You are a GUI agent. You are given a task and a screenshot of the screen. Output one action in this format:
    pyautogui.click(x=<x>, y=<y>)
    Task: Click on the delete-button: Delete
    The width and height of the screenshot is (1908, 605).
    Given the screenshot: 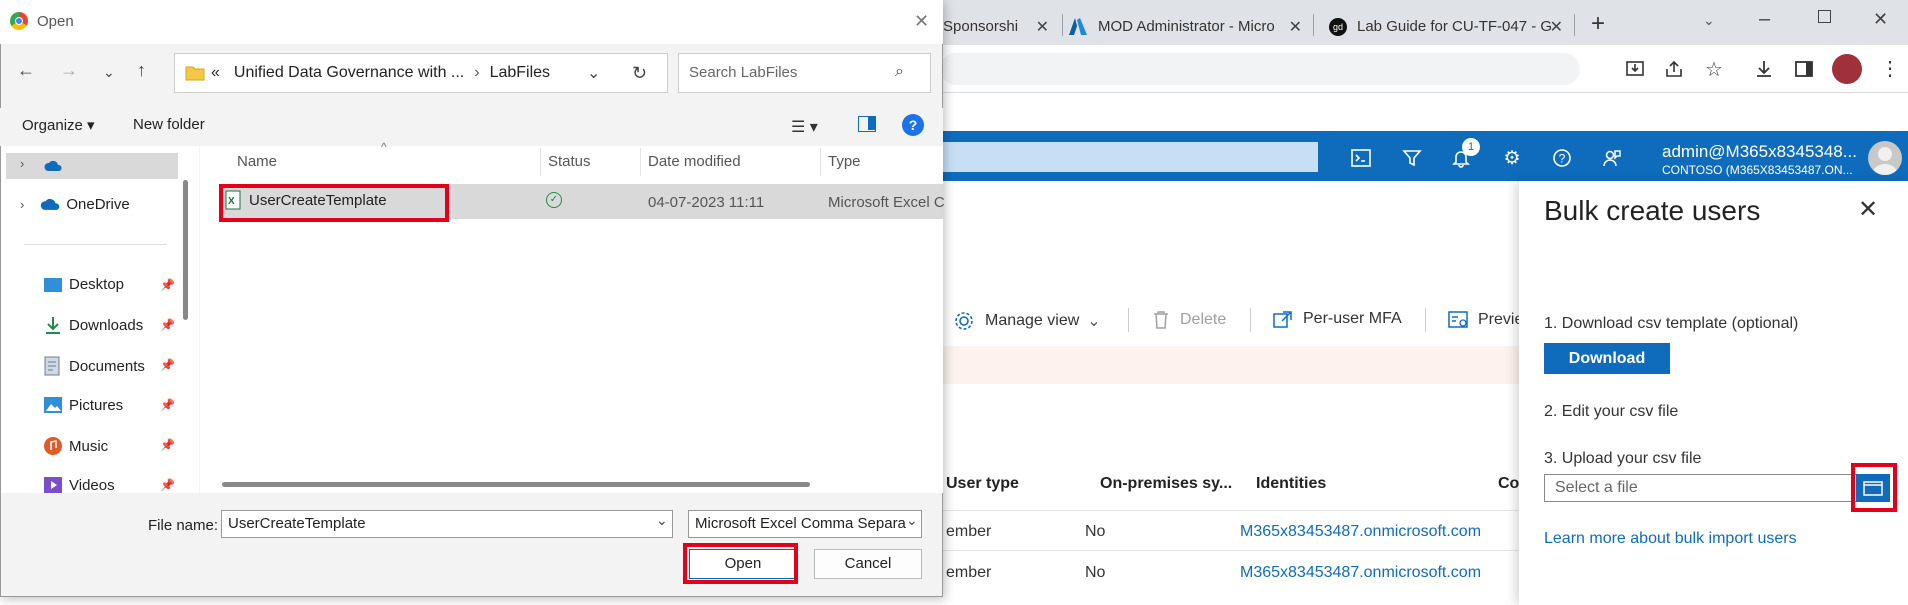 What is the action you would take?
    pyautogui.click(x=1189, y=320)
    